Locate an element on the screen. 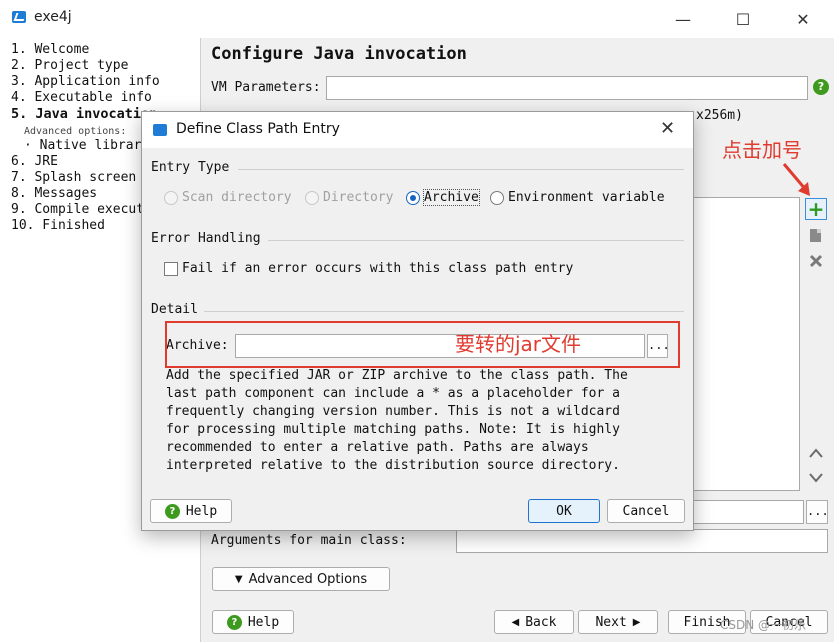 The height and width of the screenshot is (642, 834). move-down-button is located at coordinates (816, 478).